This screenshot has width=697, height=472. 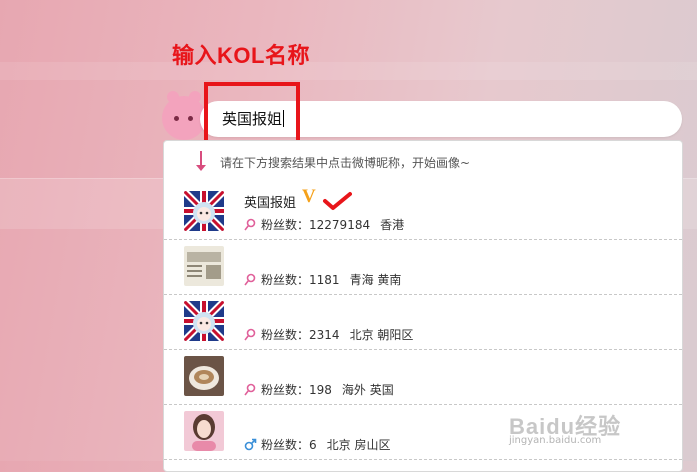 I want to click on list-item: 粉丝数：2314 北京 朝阳区, so click(x=423, y=322).